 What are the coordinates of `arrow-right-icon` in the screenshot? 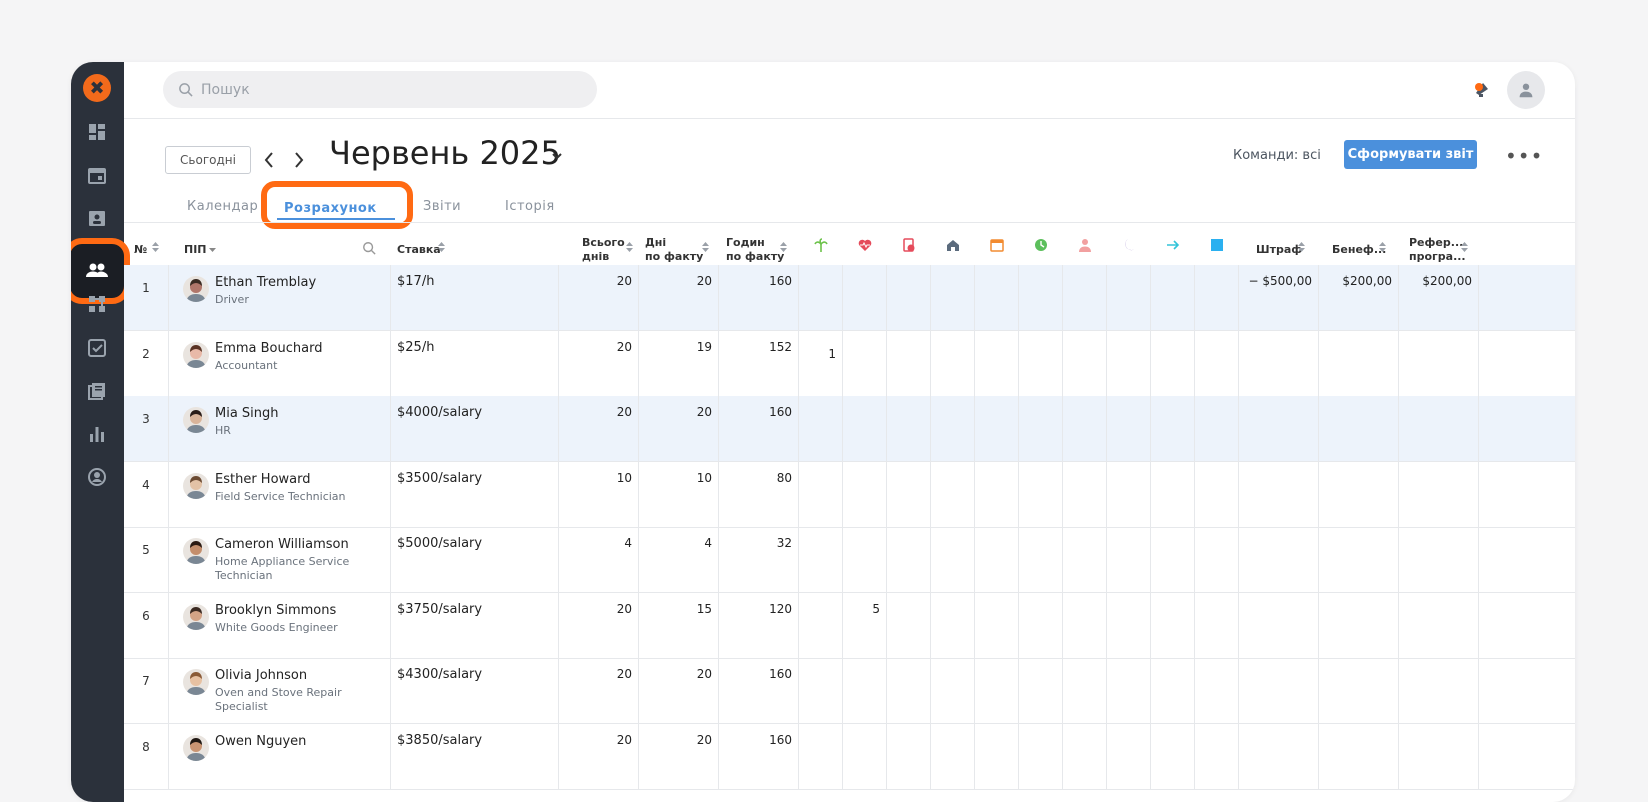 It's located at (1173, 245).